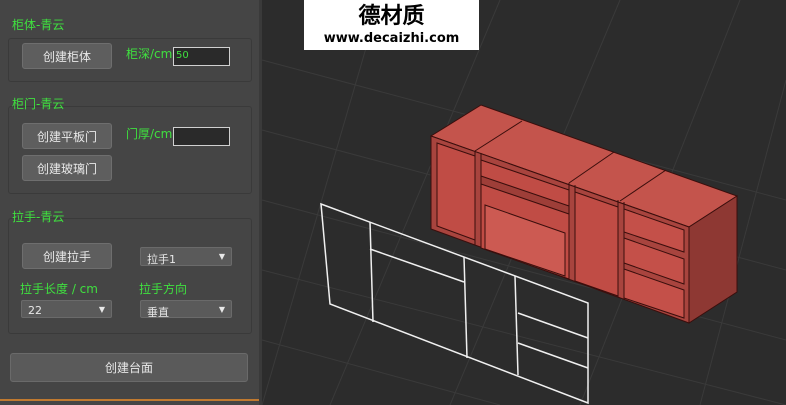  What do you see at coordinates (391, 38) in the screenshot?
I see `watermark-url: www.decaizhi.com` at bounding box center [391, 38].